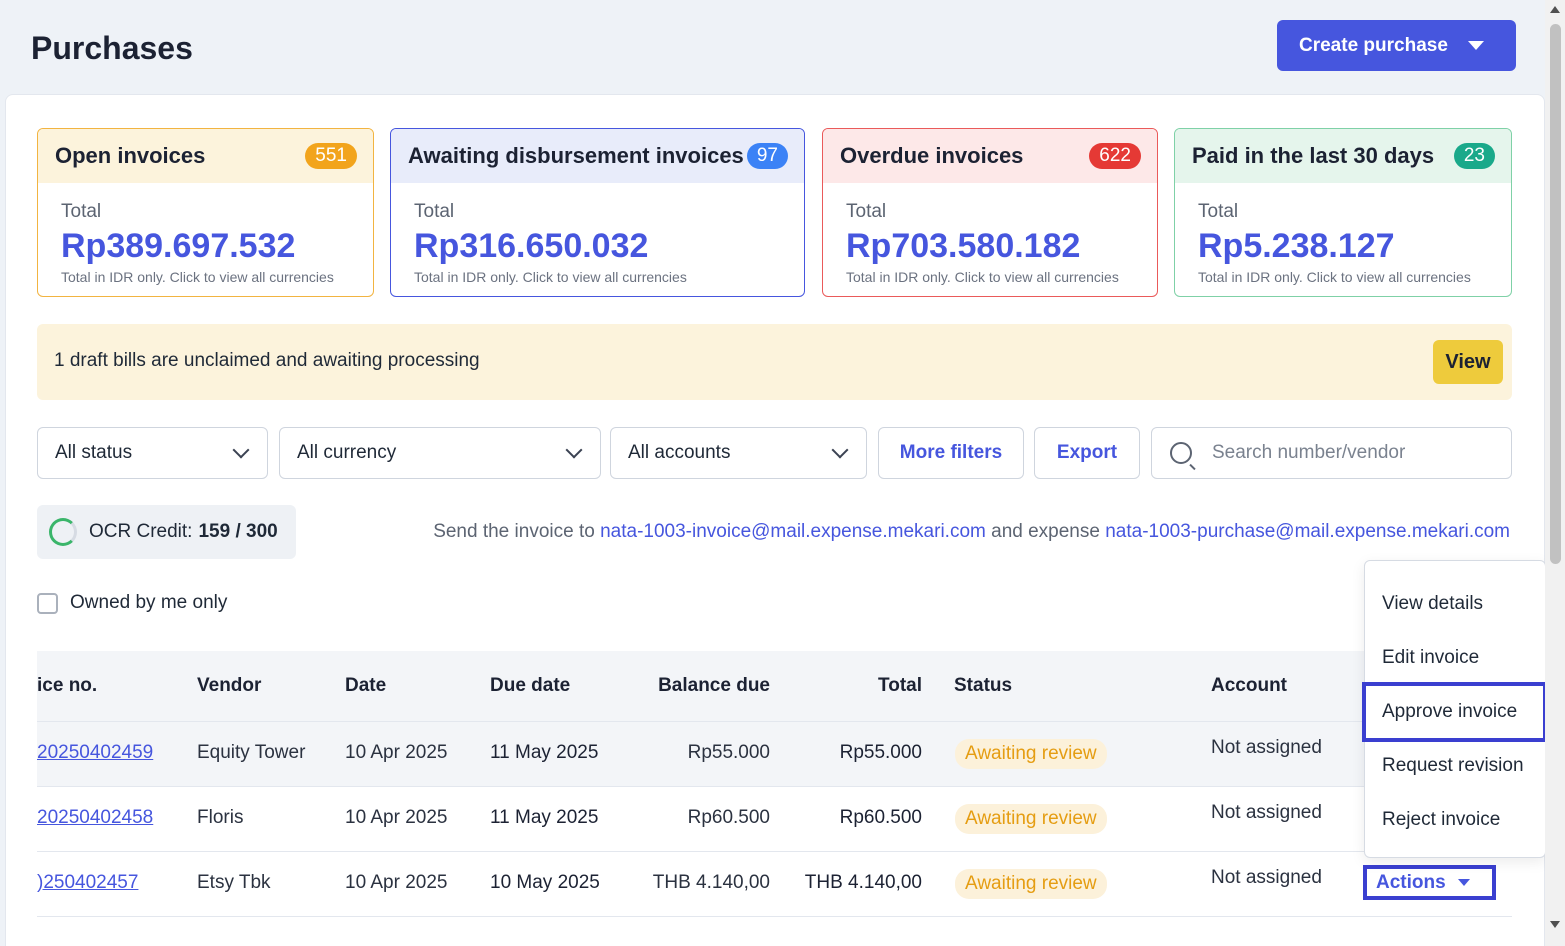  What do you see at coordinates (347, 452) in the screenshot?
I see `currency-filter-value: All currency` at bounding box center [347, 452].